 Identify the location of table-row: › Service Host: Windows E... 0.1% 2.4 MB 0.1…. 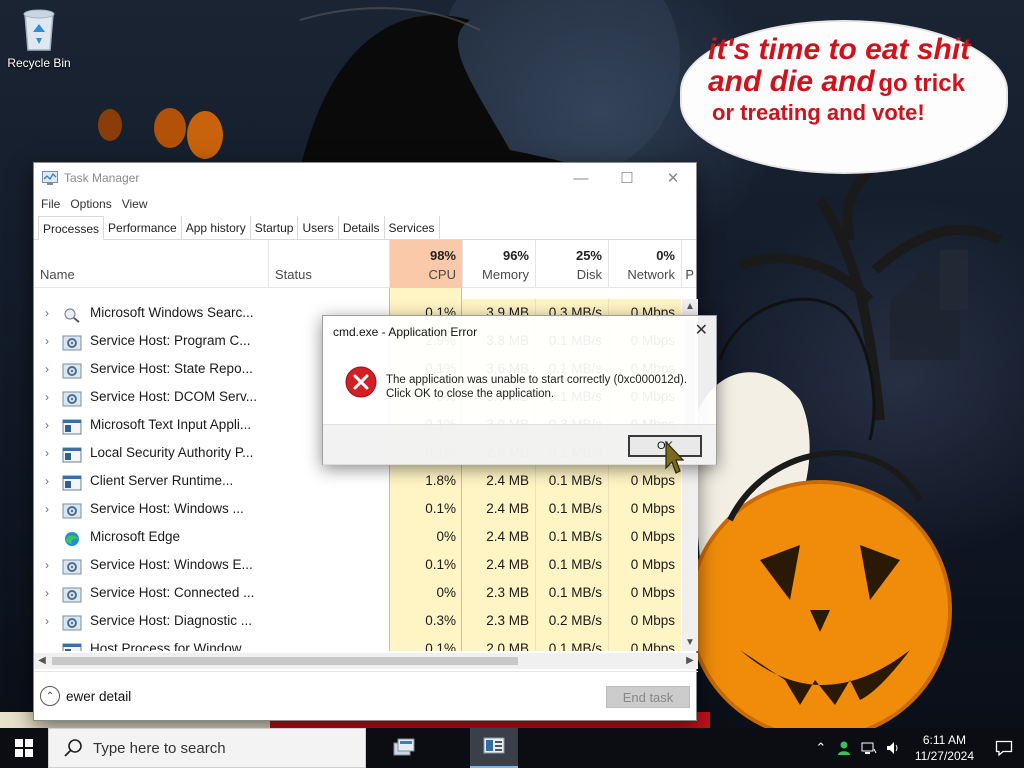
(358, 565).